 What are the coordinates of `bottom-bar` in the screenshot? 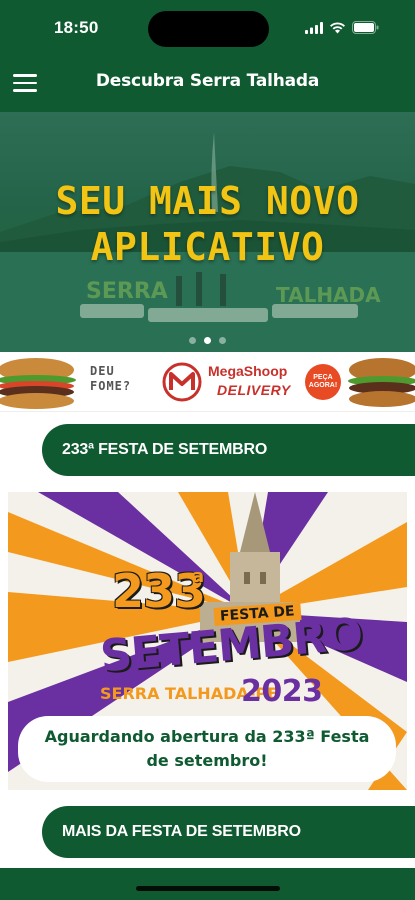 It's located at (207, 884).